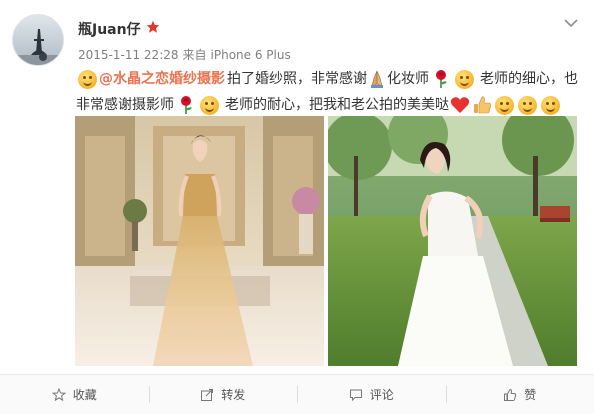  What do you see at coordinates (251, 55) in the screenshot?
I see `source-device: iPhone 6 Plus` at bounding box center [251, 55].